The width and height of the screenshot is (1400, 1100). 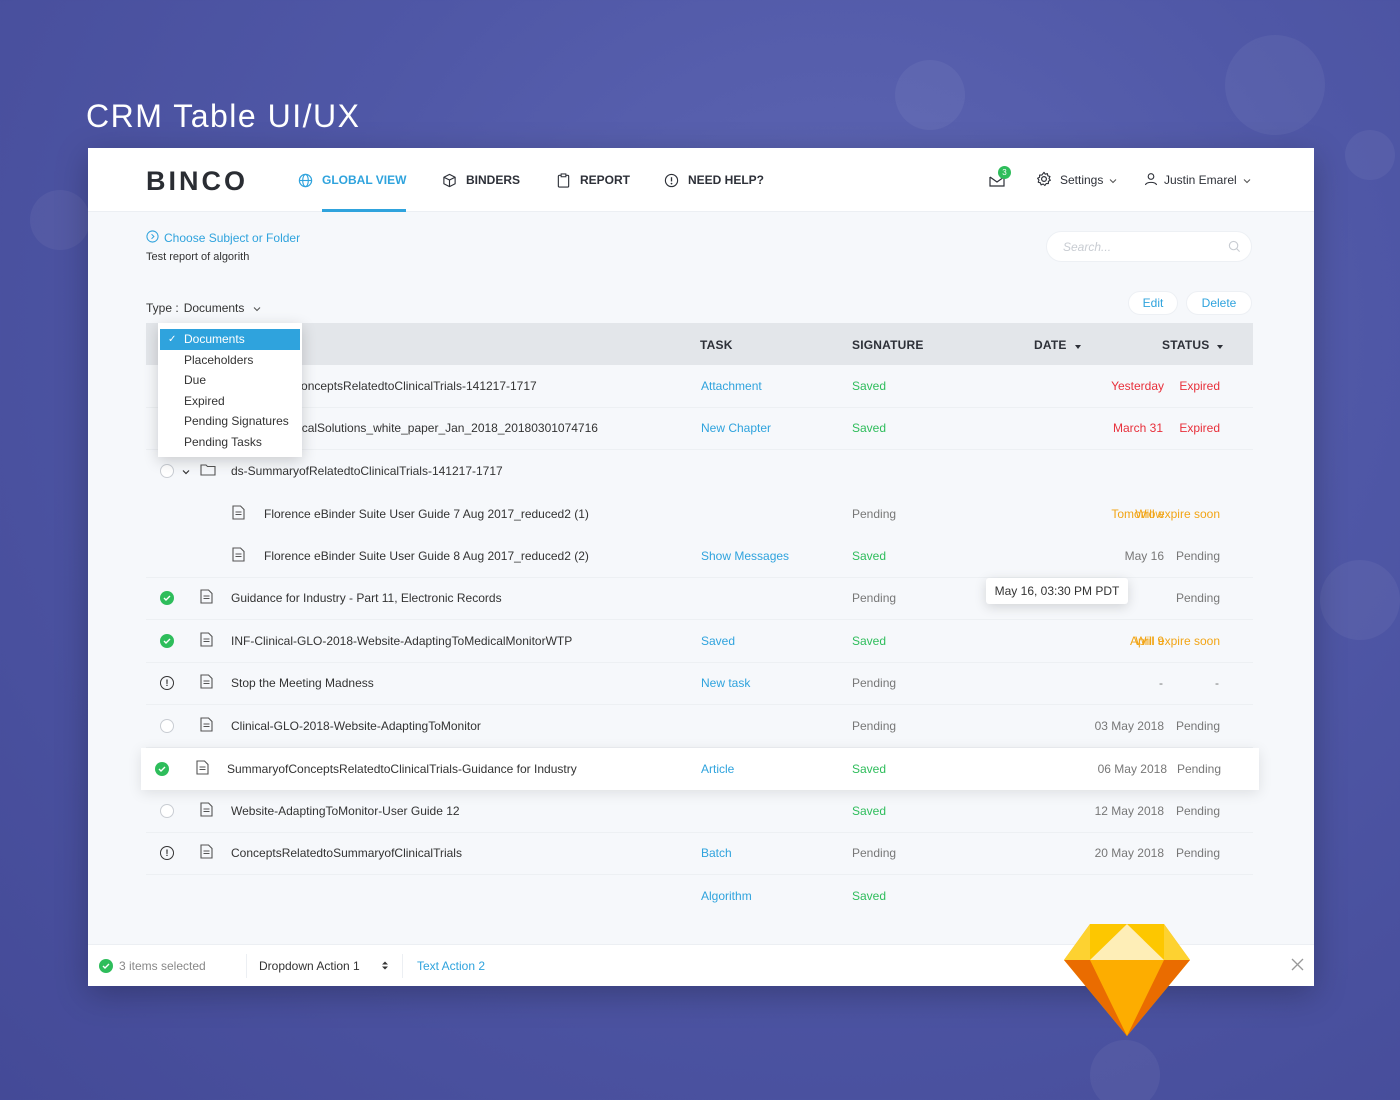 I want to click on edit-button: Edit, so click(x=1153, y=303).